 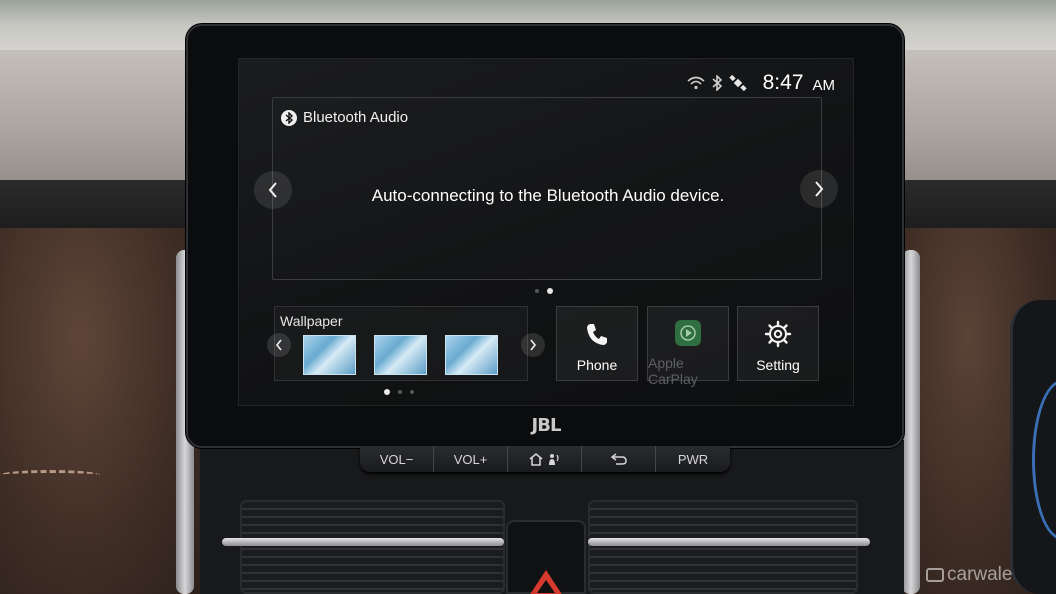 What do you see at coordinates (289, 117) in the screenshot?
I see `bluetooth-badge-icon` at bounding box center [289, 117].